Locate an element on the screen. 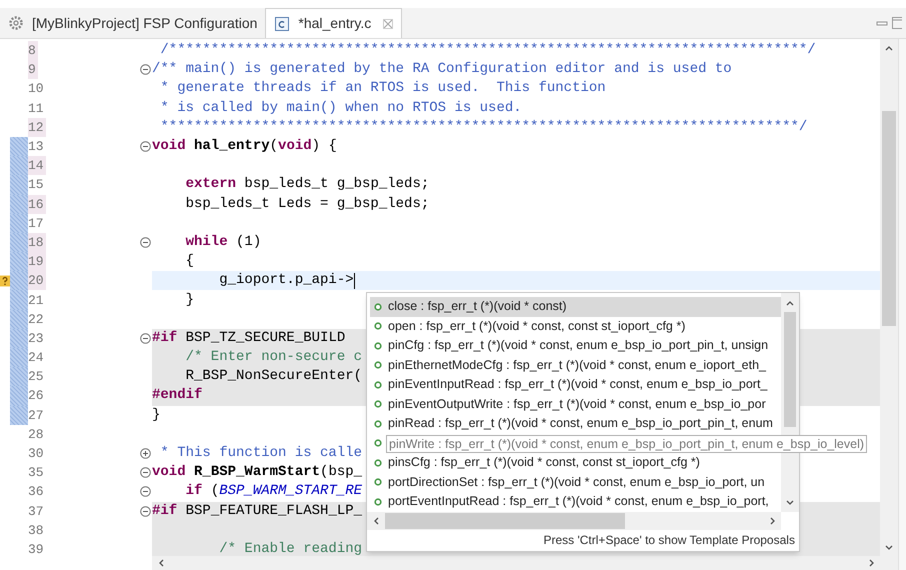  line-number: 10 is located at coordinates (36, 89).